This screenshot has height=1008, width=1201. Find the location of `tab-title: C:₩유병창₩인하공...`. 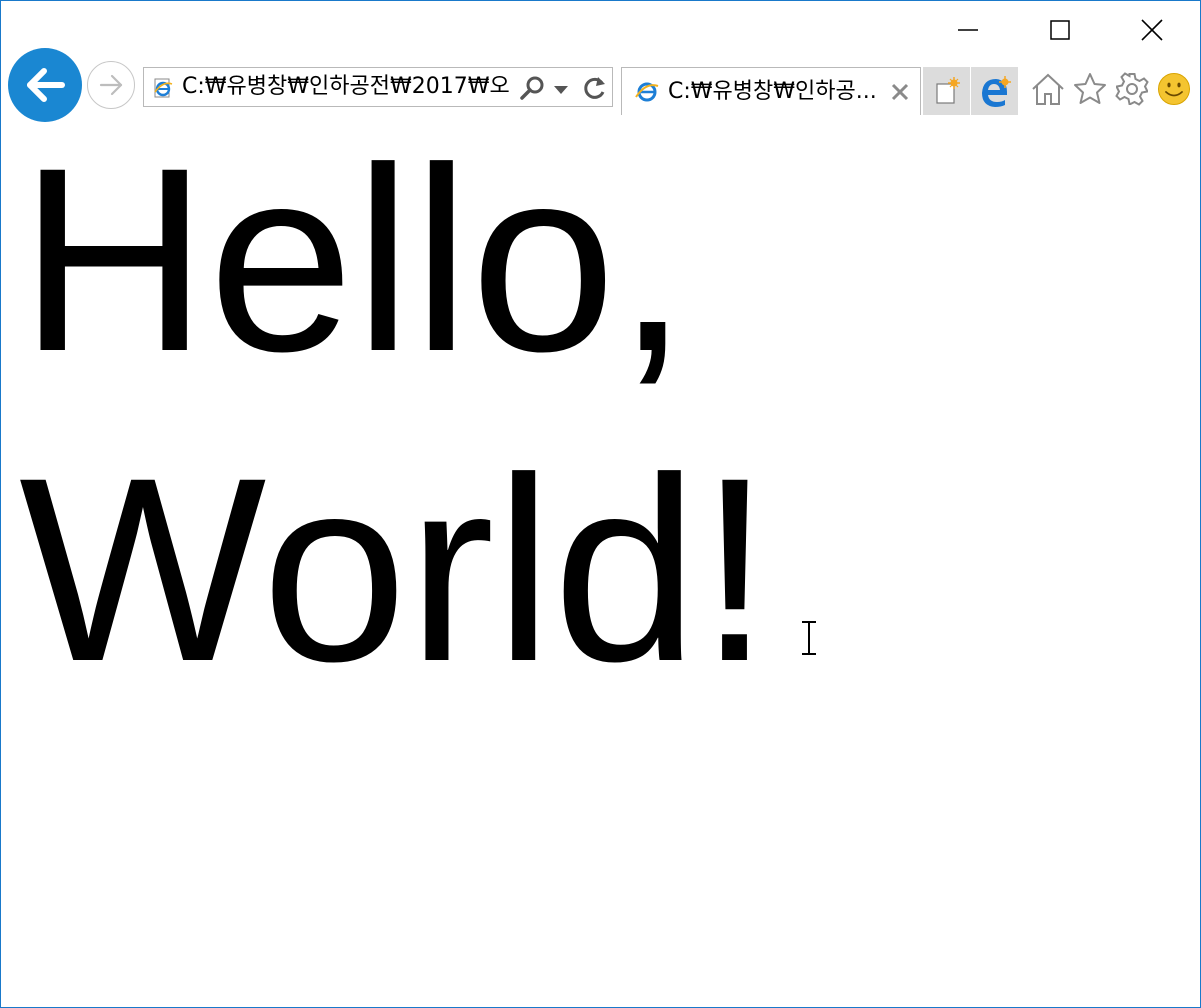

tab-title: C:₩유병창₩인하공... is located at coordinates (772, 91).